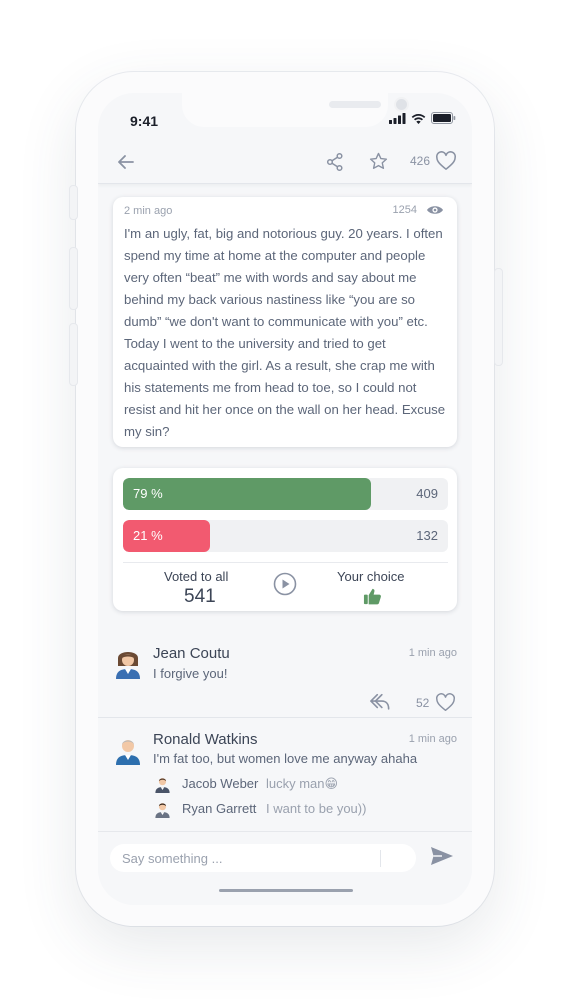  What do you see at coordinates (191, 653) in the screenshot?
I see `comment-author: Jean Coutu` at bounding box center [191, 653].